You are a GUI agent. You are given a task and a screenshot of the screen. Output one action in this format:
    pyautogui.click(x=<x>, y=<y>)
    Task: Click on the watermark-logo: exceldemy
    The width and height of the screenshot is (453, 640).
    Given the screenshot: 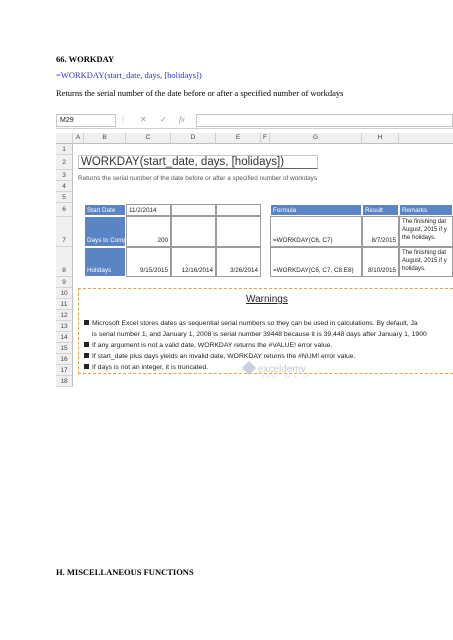 What is the action you would take?
    pyautogui.click(x=273, y=368)
    